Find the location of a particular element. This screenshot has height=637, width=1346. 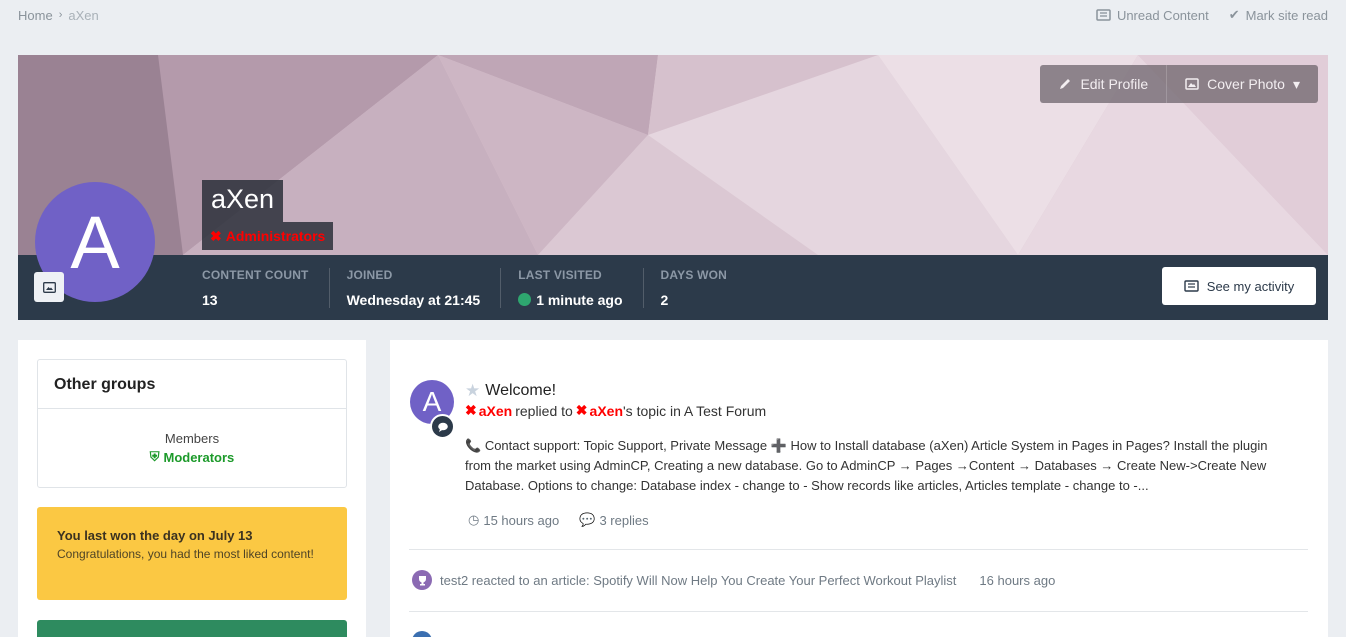

other-groups-title: Other groups is located at coordinates (192, 384).